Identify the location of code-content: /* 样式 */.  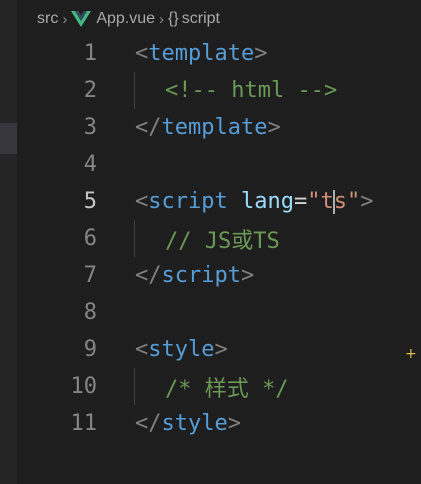
(226, 387).